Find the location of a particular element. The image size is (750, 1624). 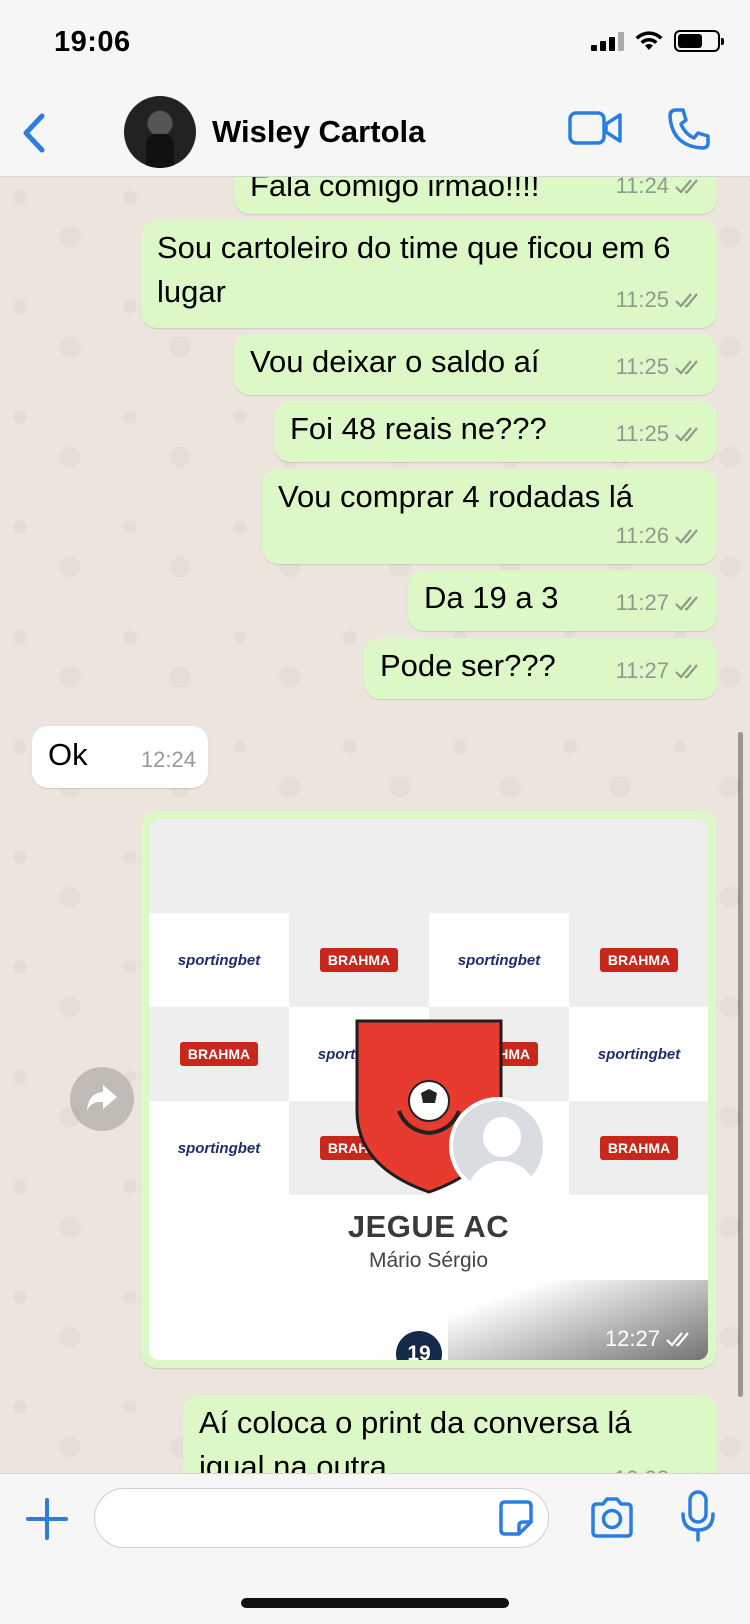

message-meta: 12:27 is located at coordinates (650, 1339).